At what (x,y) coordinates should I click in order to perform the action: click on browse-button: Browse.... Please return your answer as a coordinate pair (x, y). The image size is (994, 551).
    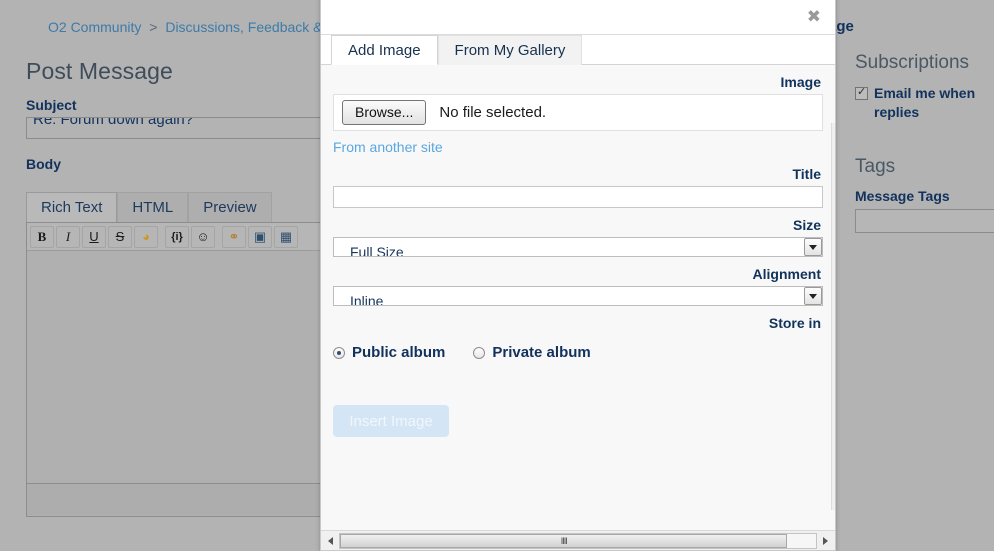
    Looking at the image, I should click on (384, 112).